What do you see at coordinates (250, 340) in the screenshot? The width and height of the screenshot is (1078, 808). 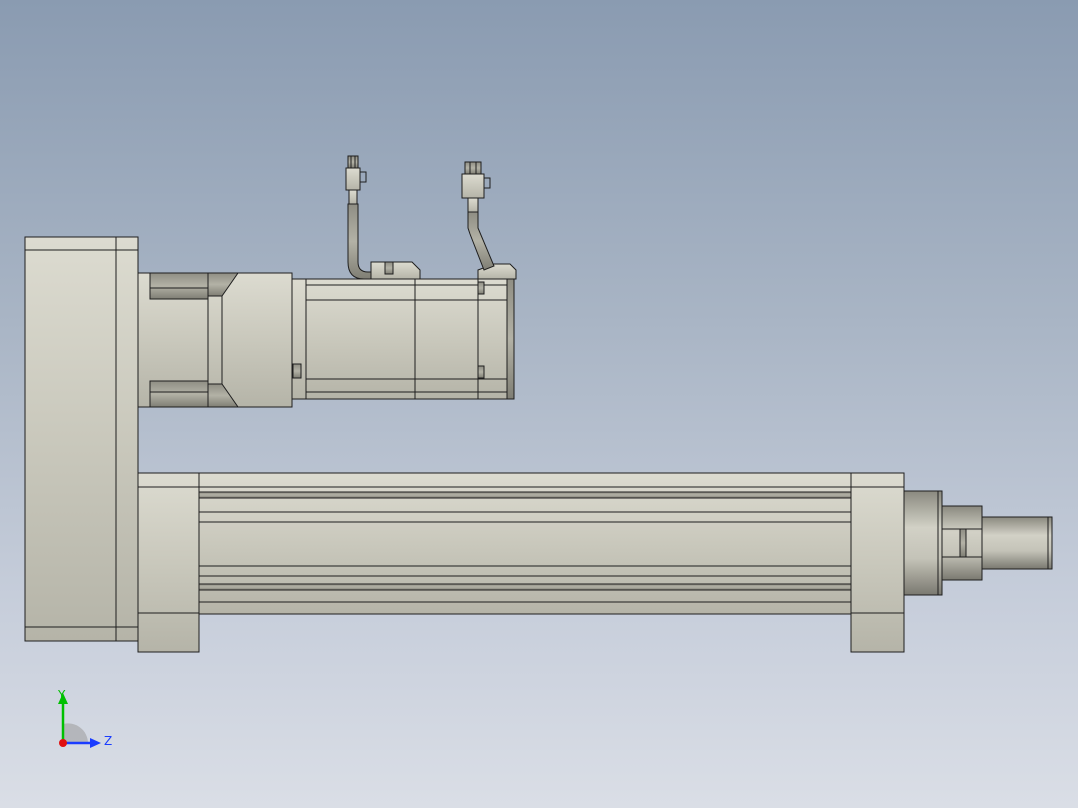 I see `gearbox-housing` at bounding box center [250, 340].